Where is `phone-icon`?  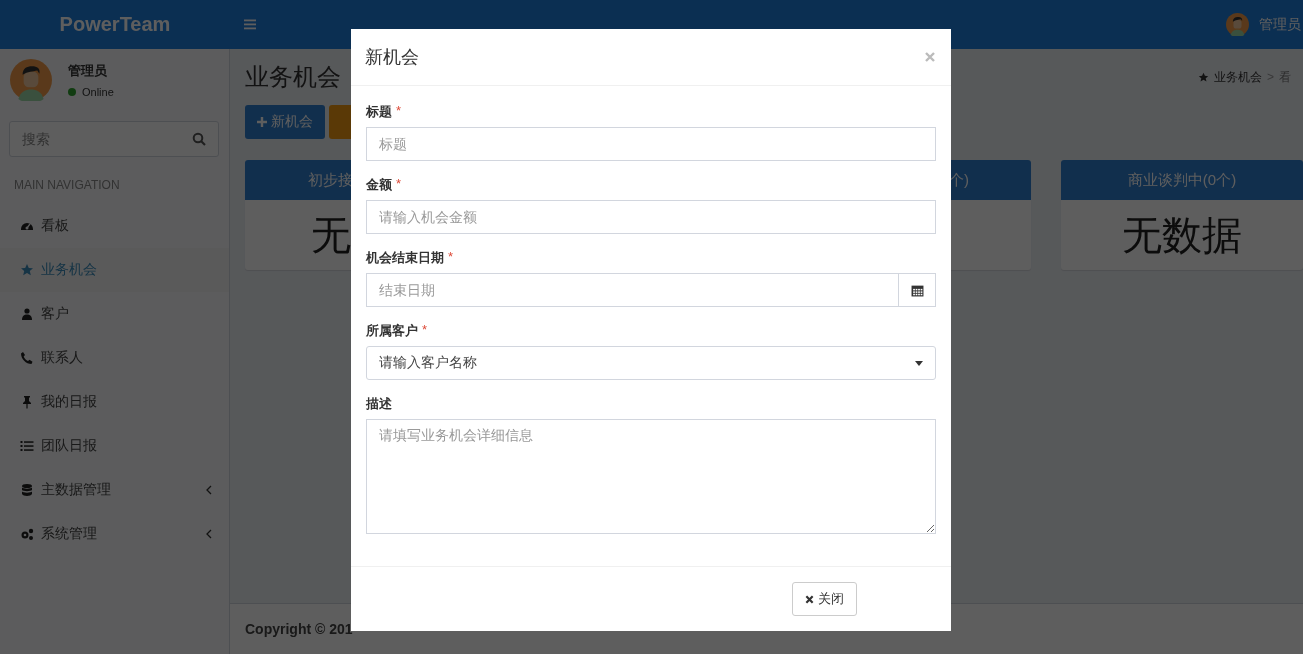 phone-icon is located at coordinates (27, 358).